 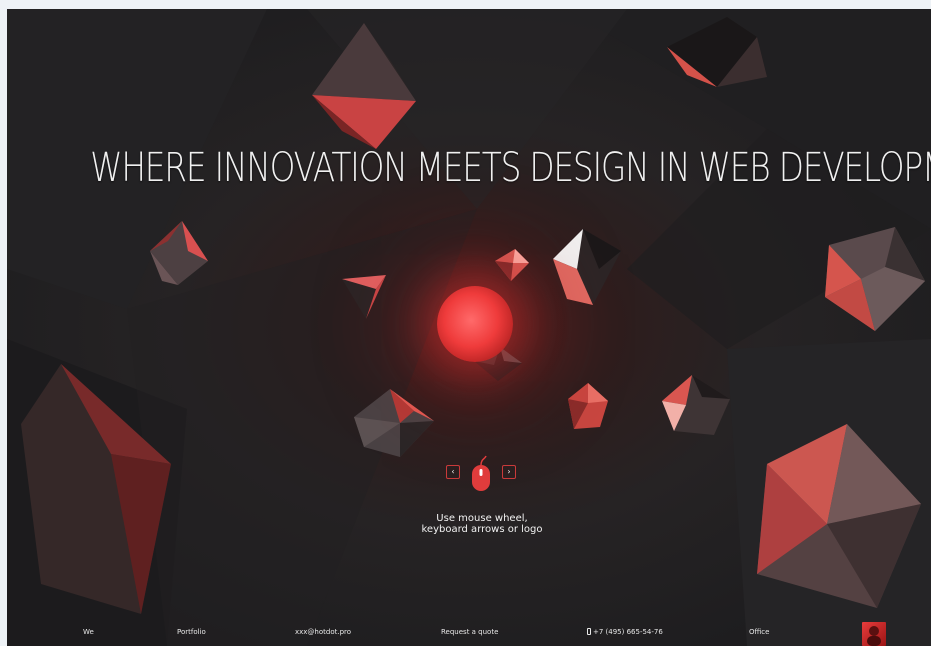 I want to click on hint-line-2: keyboard arrows or logo, so click(x=482, y=529).